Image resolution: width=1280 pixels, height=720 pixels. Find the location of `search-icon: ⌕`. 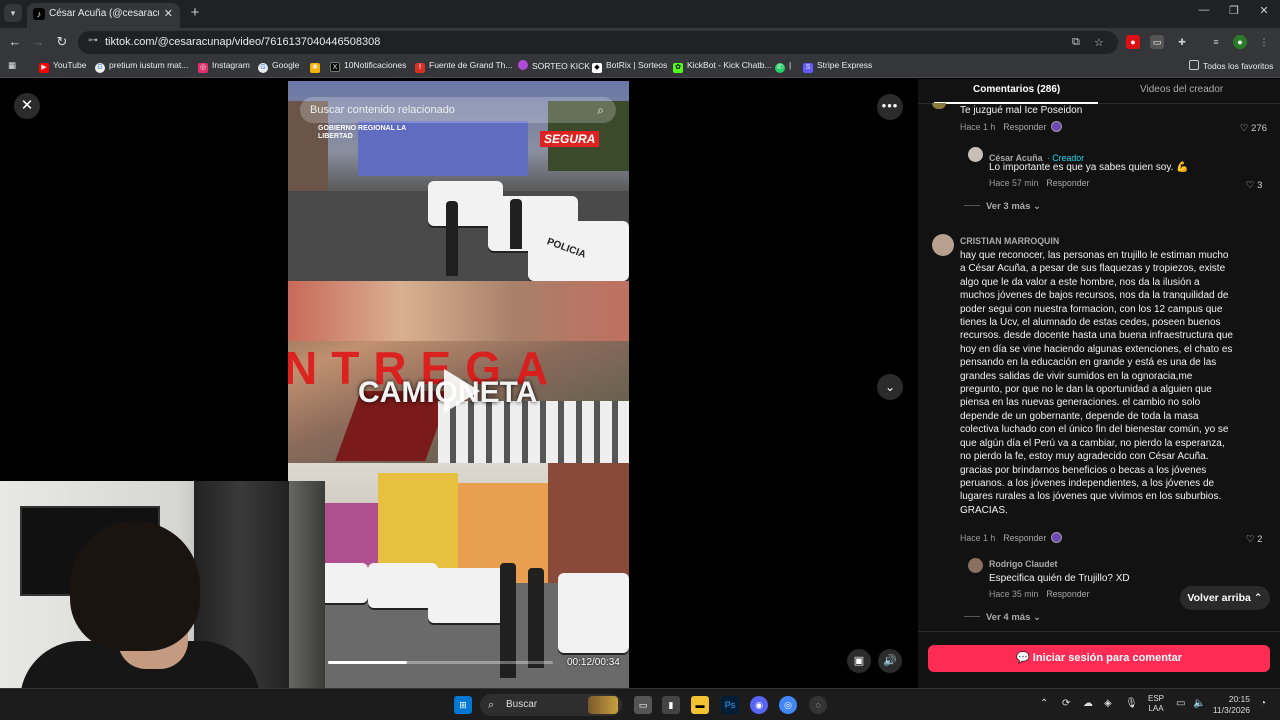

search-icon: ⌕ is located at coordinates (600, 110).